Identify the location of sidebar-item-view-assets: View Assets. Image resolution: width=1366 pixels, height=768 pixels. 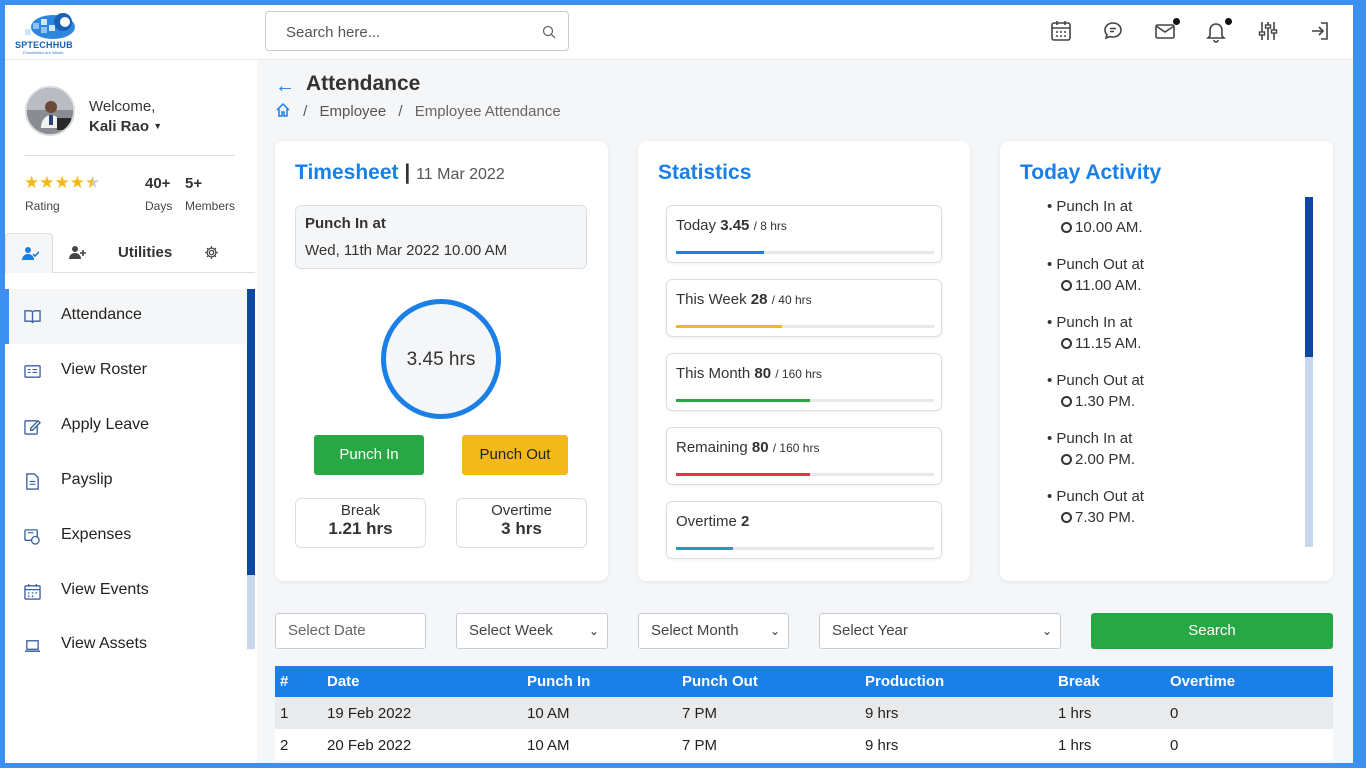
(126, 645).